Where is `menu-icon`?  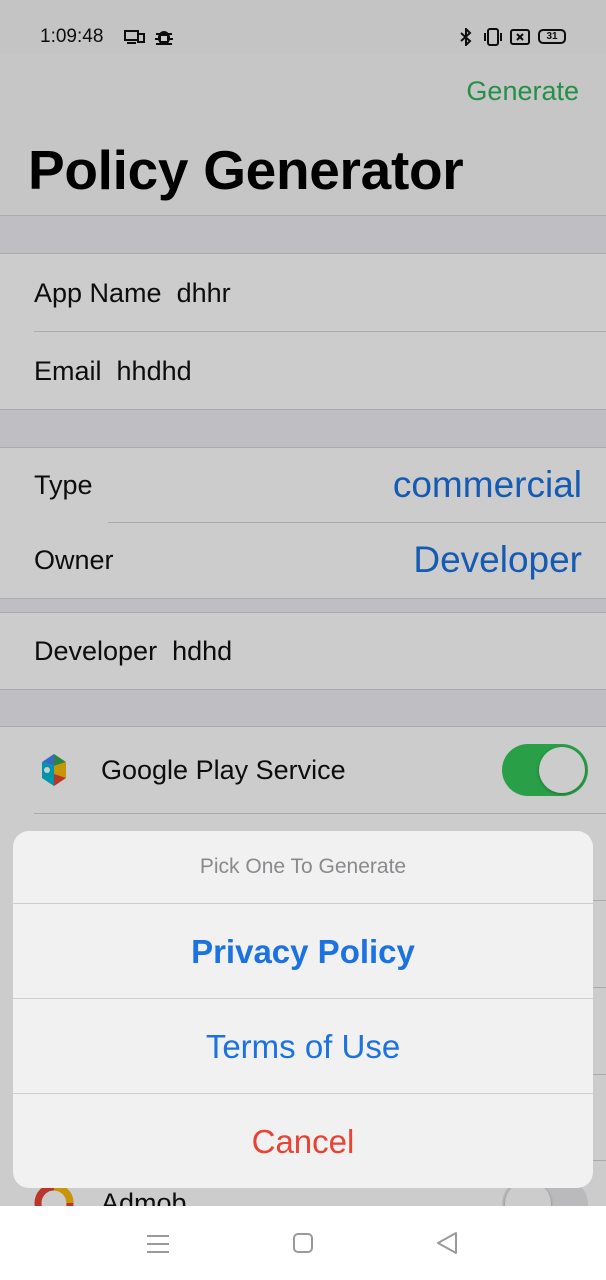 menu-icon is located at coordinates (158, 1244).